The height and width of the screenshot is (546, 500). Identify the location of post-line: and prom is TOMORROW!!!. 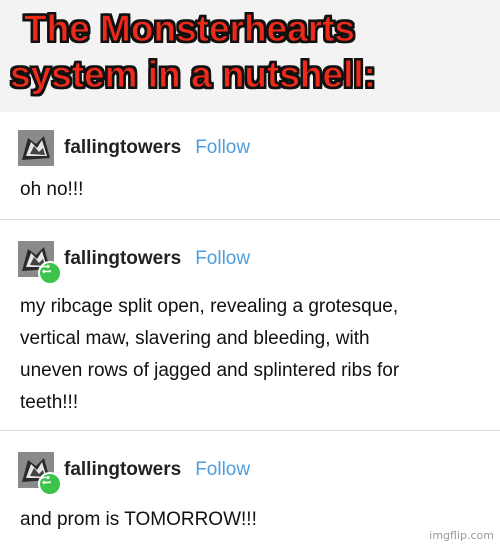
(138, 519).